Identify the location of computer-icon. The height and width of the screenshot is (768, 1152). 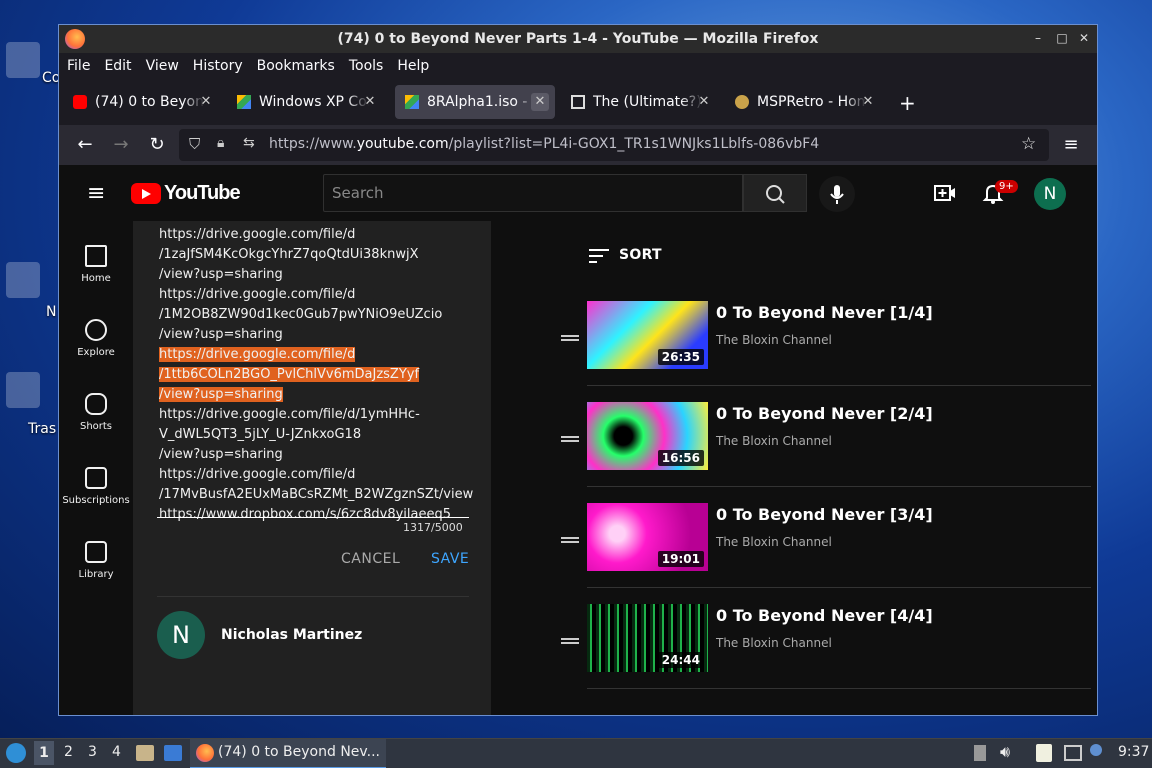
(23, 60).